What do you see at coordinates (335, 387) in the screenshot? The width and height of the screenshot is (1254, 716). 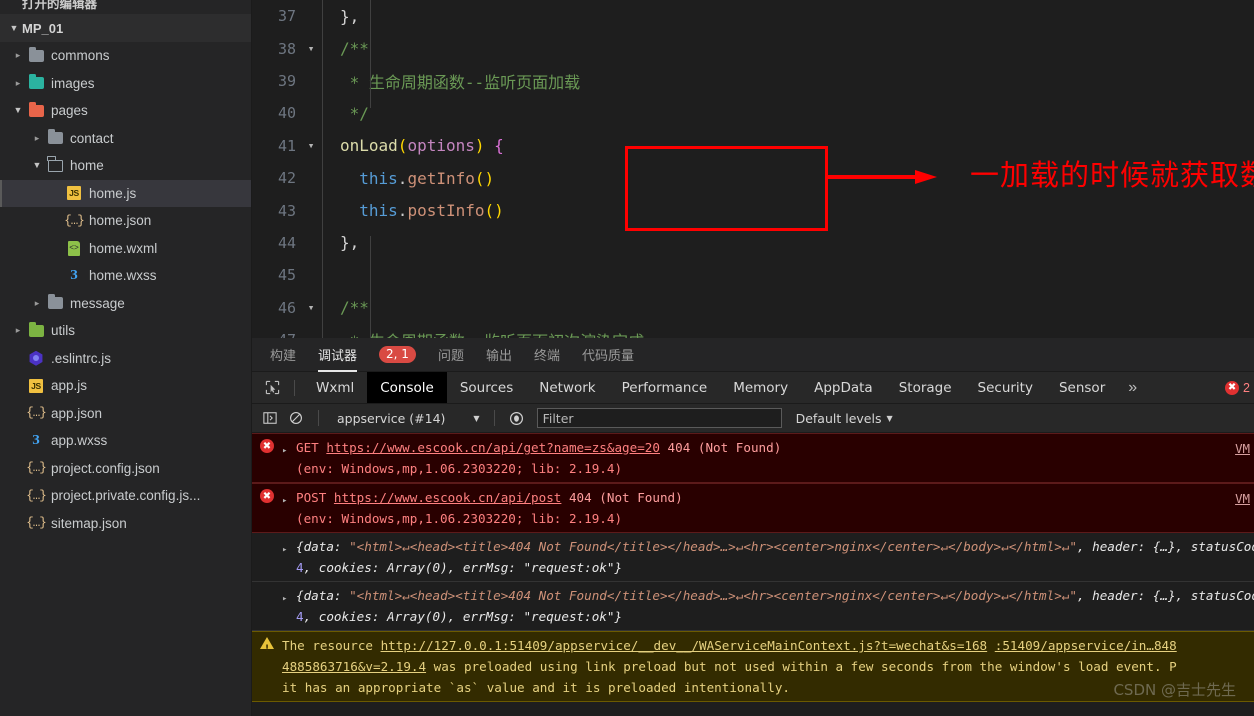 I see `devtools-tab: Wxml` at bounding box center [335, 387].